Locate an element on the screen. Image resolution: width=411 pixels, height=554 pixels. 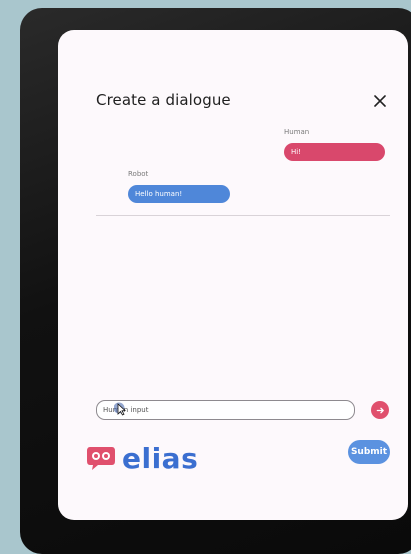
elias-logo: elias is located at coordinates (142, 458).